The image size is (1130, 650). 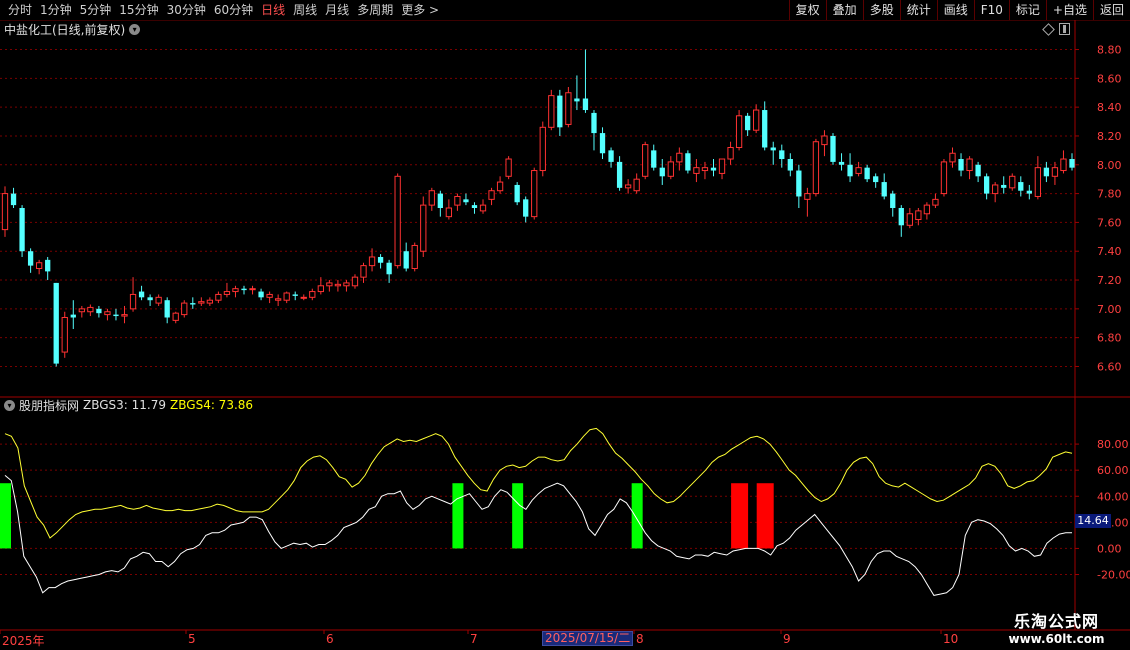 What do you see at coordinates (330, 639) in the screenshot?
I see `date-axis-label: 6` at bounding box center [330, 639].